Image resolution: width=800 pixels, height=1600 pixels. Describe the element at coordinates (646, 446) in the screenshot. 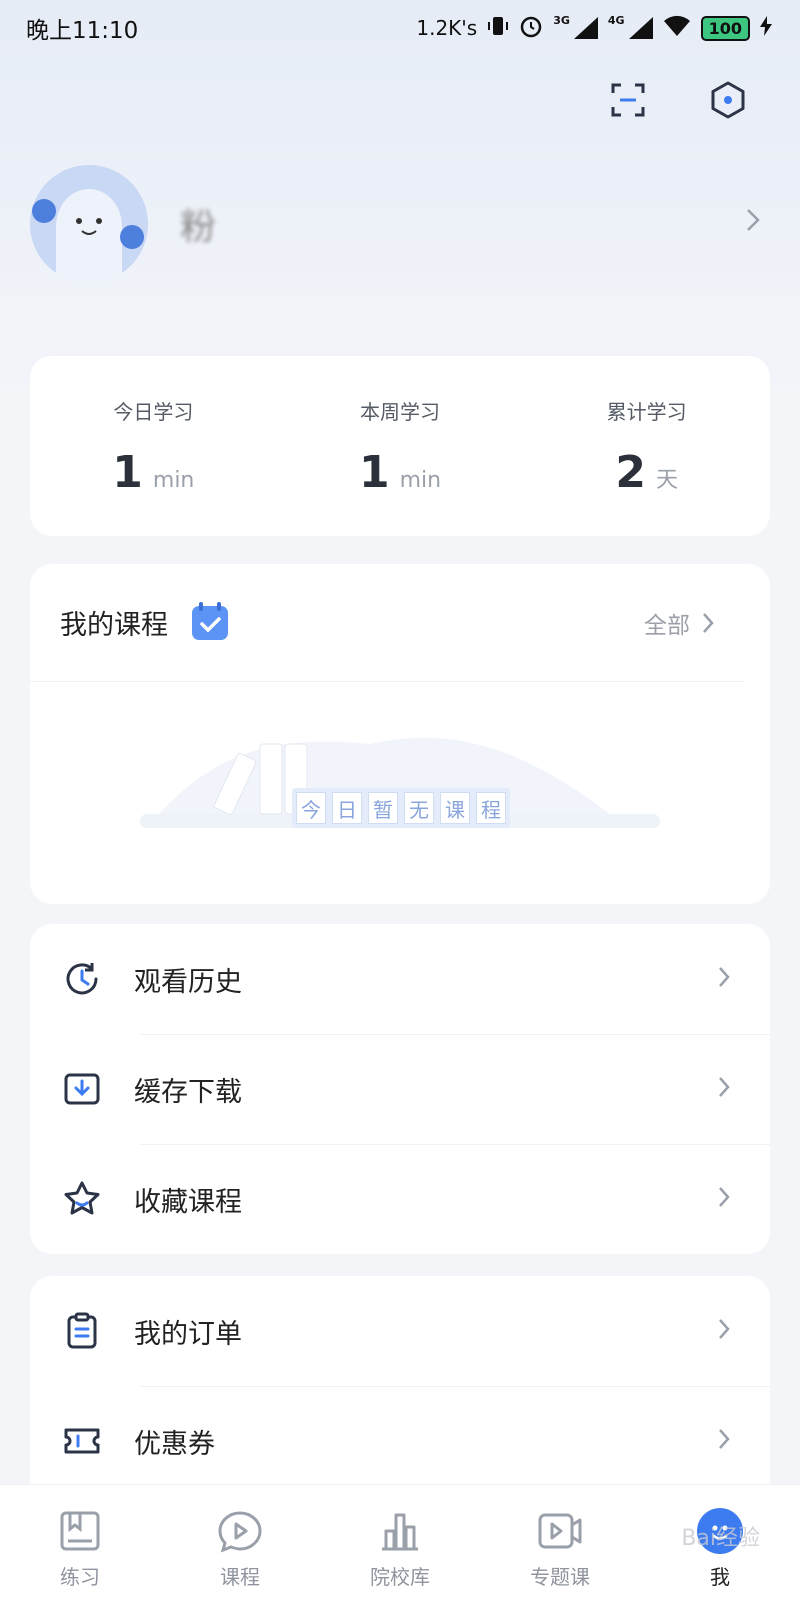

I see `stat-total: 累计学习 2 天` at that location.